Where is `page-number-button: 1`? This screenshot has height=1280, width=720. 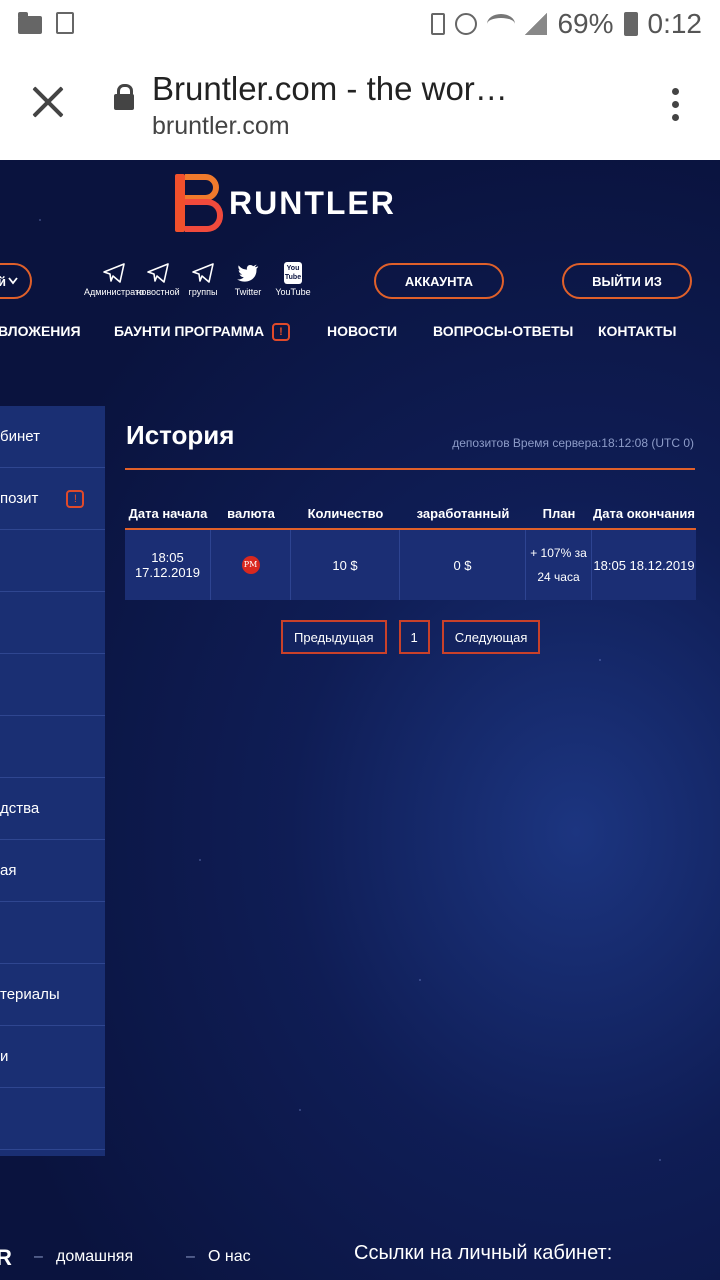 page-number-button: 1 is located at coordinates (414, 637).